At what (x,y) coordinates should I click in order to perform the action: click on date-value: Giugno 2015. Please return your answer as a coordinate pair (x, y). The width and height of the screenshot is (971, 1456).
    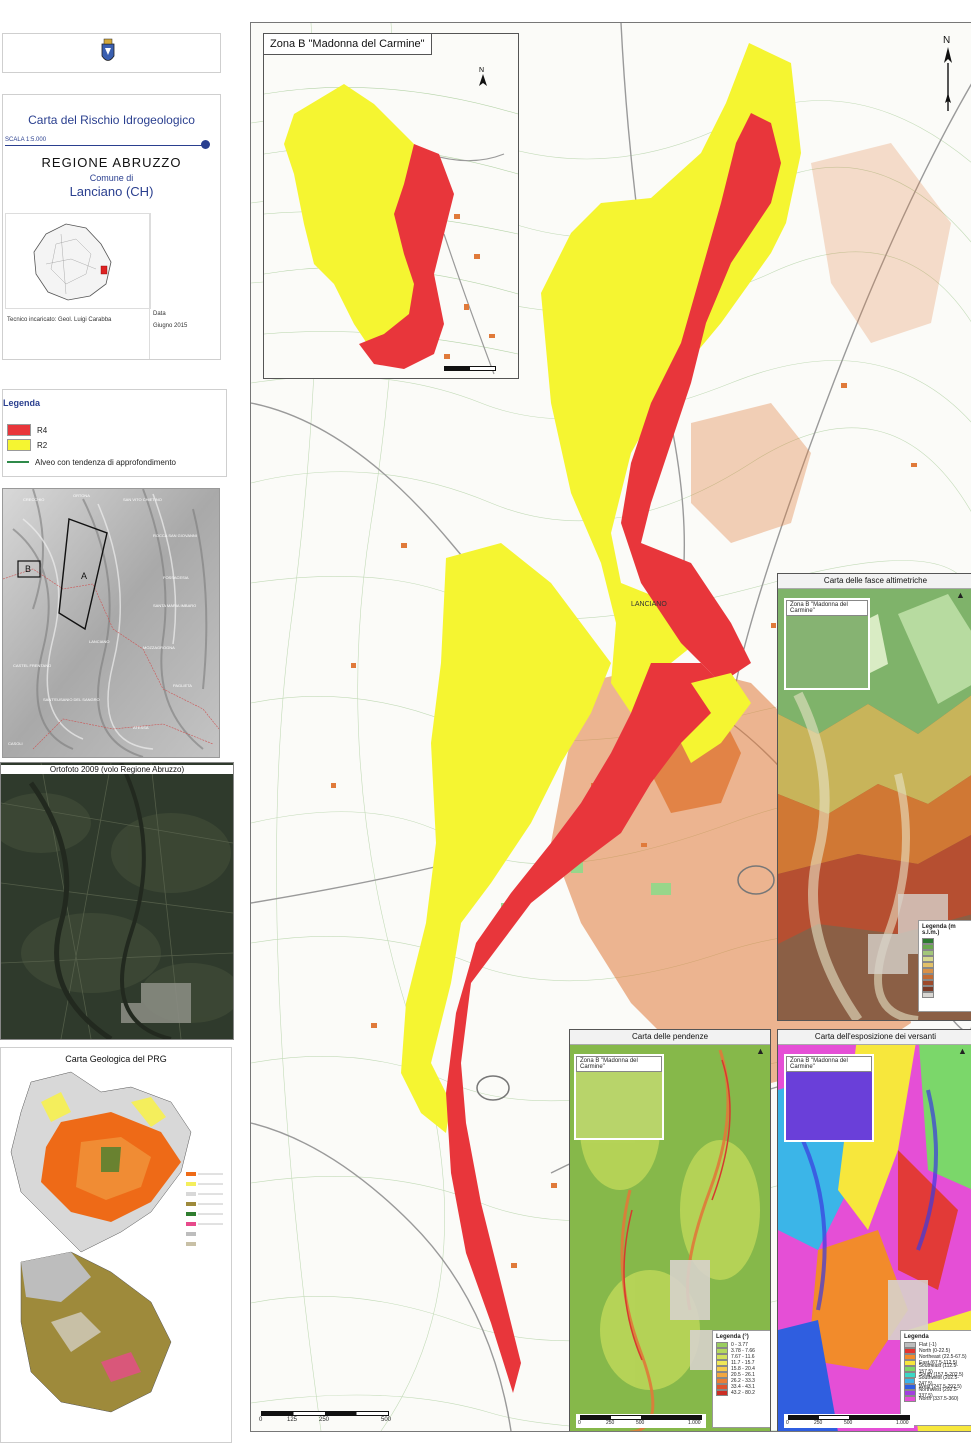
    Looking at the image, I should click on (170, 326).